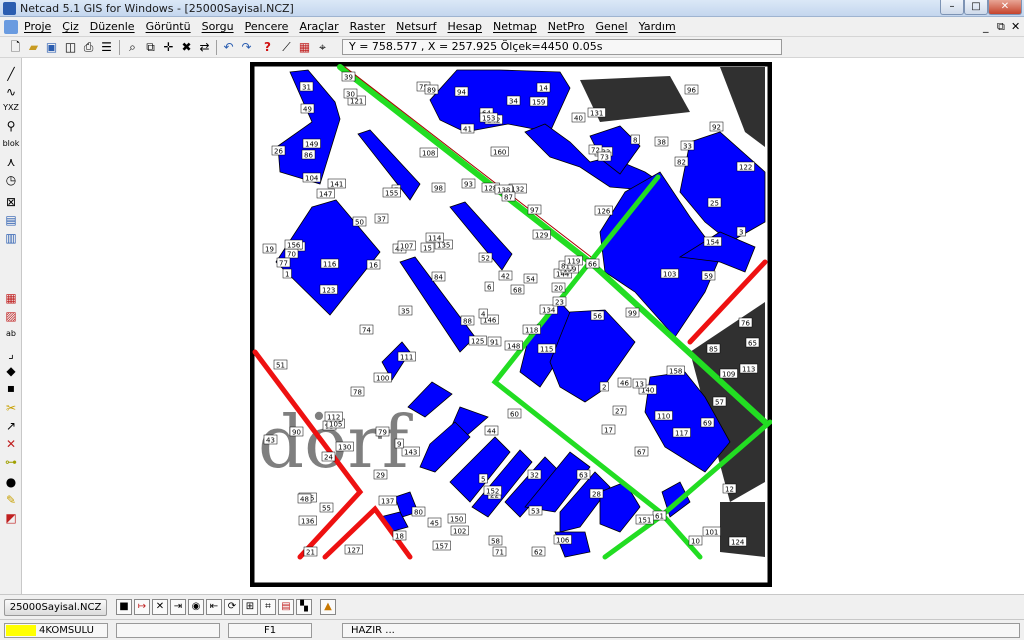 The width and height of the screenshot is (1024, 640). Describe the element at coordinates (336, 185) in the screenshot. I see `point-label: 141` at that location.